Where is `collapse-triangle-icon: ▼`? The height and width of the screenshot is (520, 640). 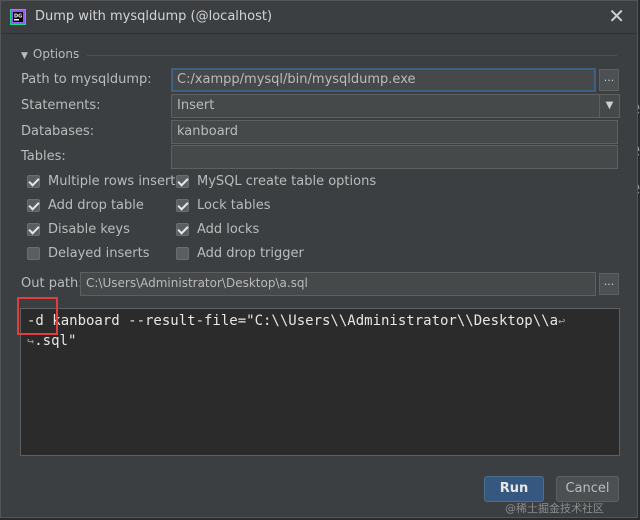
collapse-triangle-icon: ▼ is located at coordinates (24, 56).